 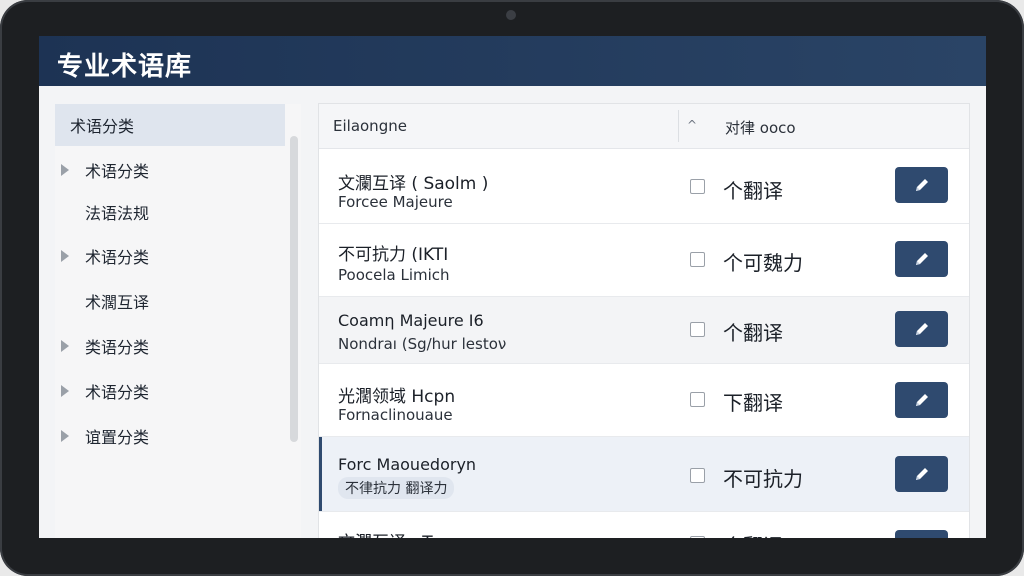 What do you see at coordinates (511, 15) in the screenshot?
I see `camera-dot` at bounding box center [511, 15].